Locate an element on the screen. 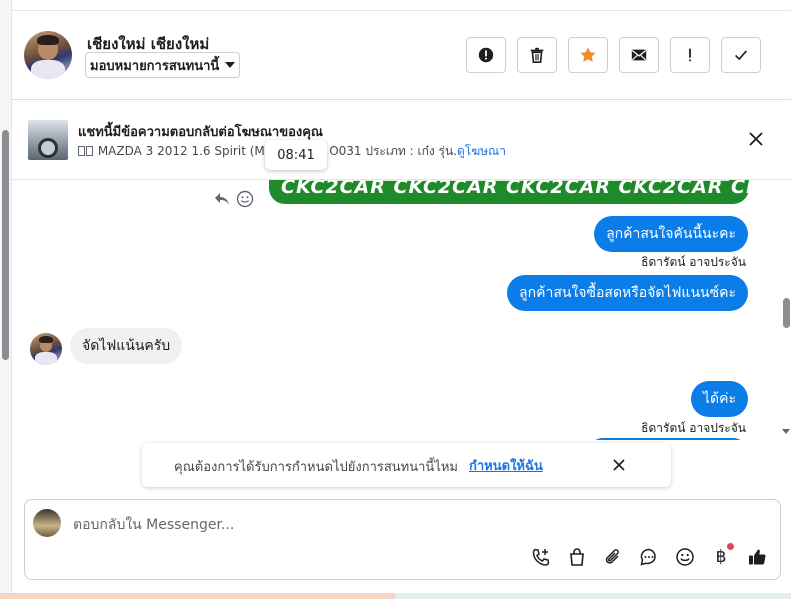 The width and height of the screenshot is (791, 599). trash-icon is located at coordinates (537, 55).